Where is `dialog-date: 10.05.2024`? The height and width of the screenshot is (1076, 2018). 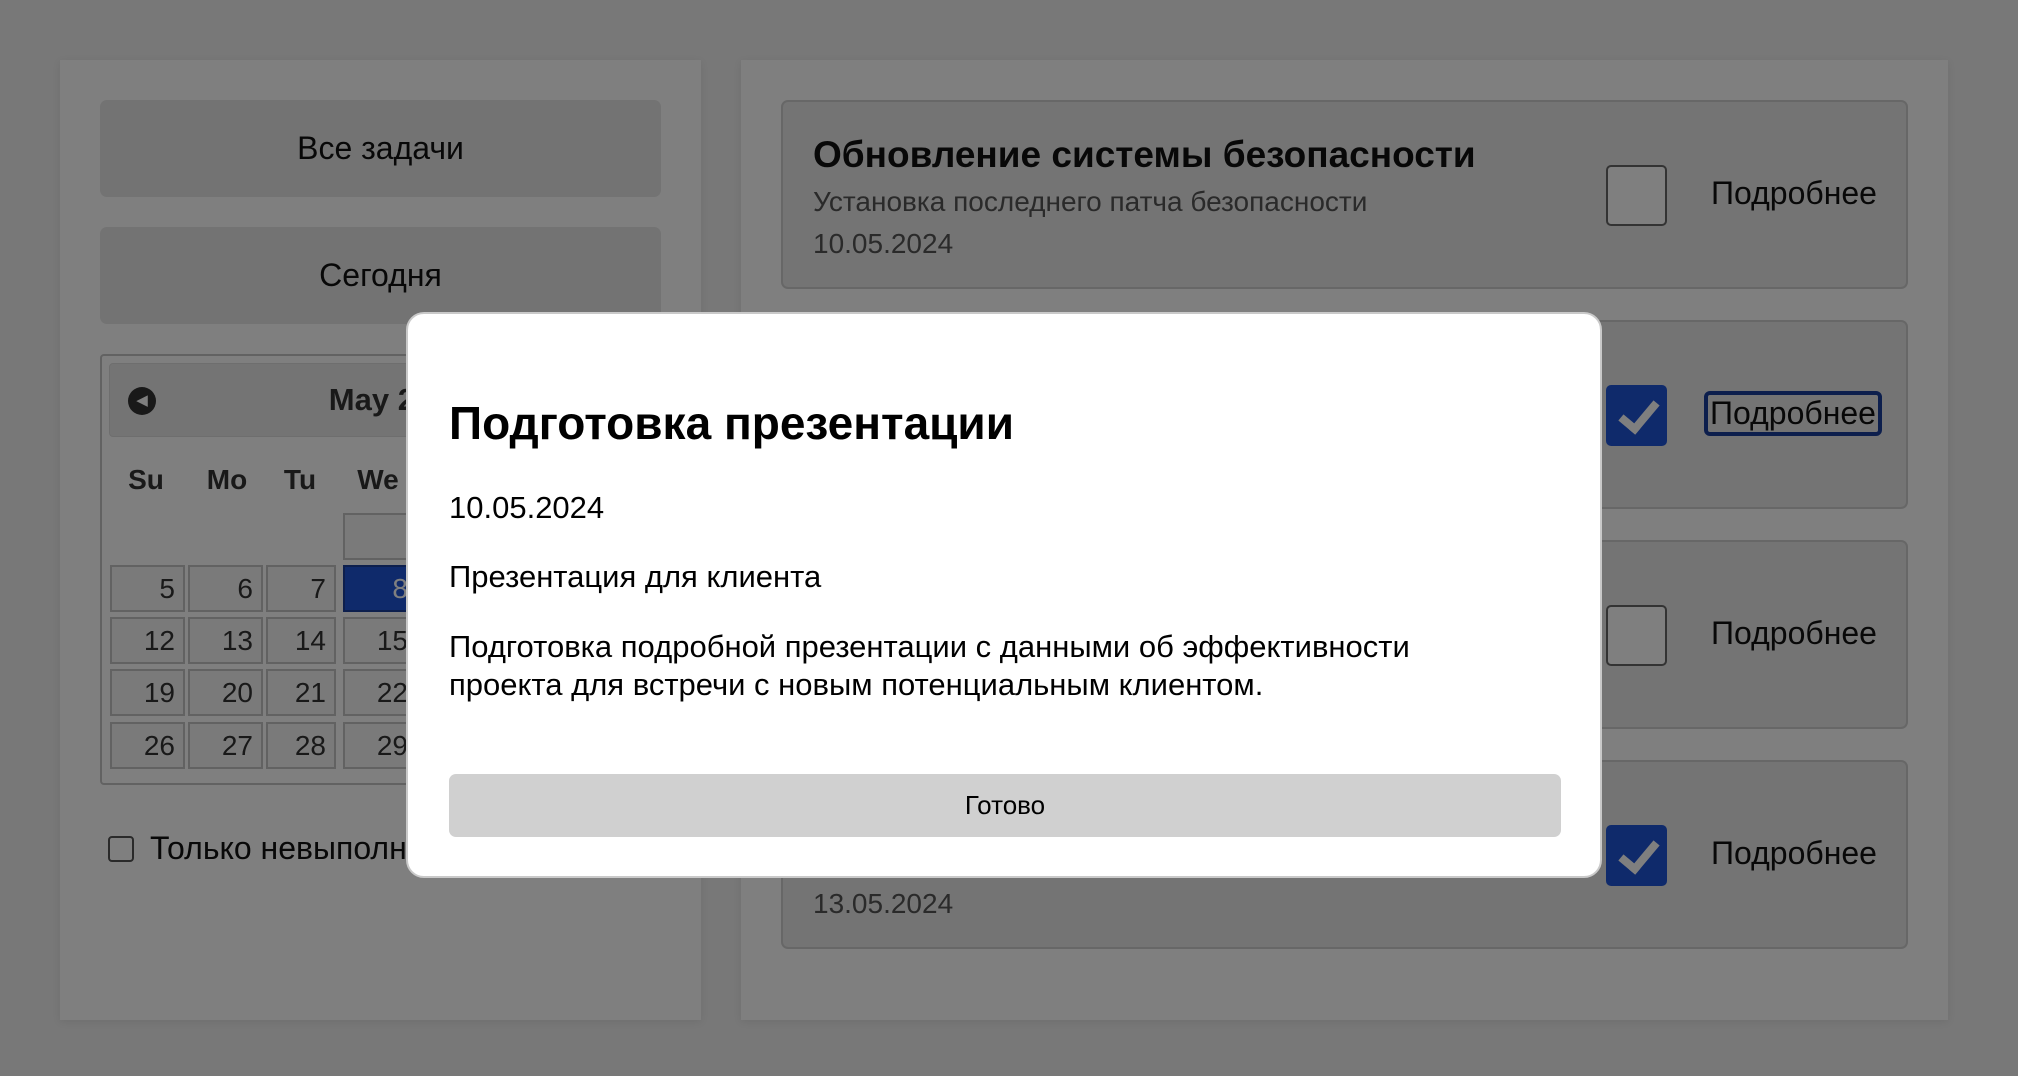 dialog-date: 10.05.2024 is located at coordinates (527, 507).